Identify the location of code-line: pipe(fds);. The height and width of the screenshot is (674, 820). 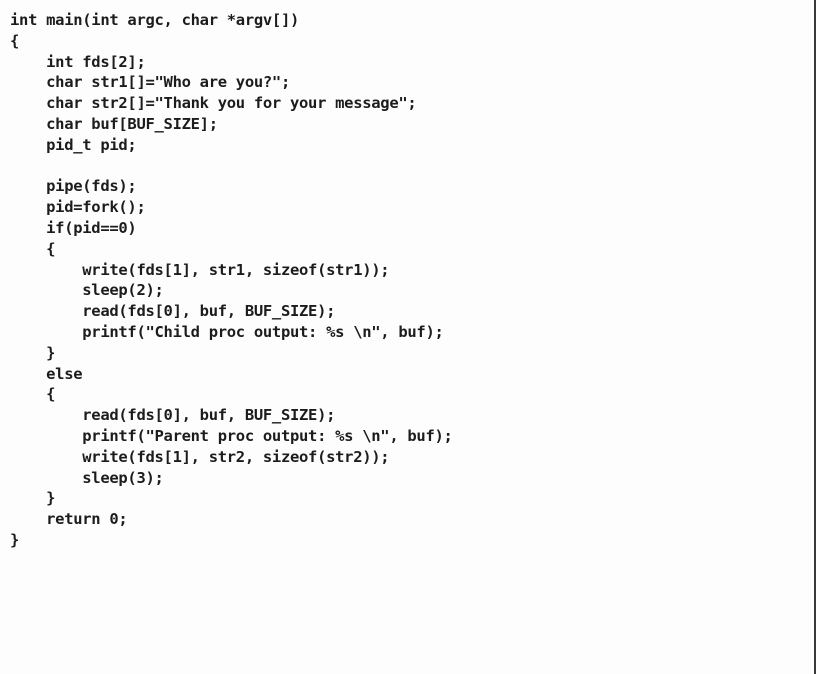
(73, 186).